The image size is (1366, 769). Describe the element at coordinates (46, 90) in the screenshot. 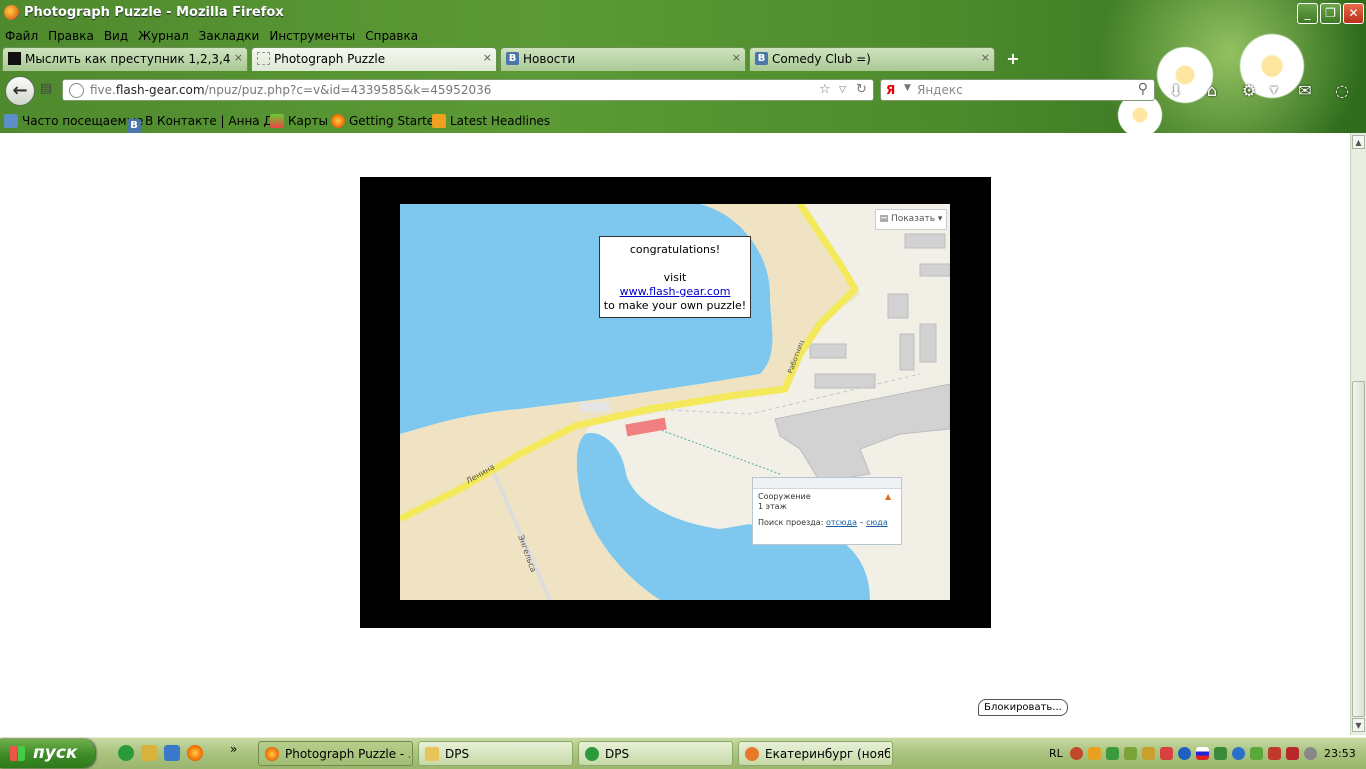

I see `history-dropdown-icon: ▤` at that location.